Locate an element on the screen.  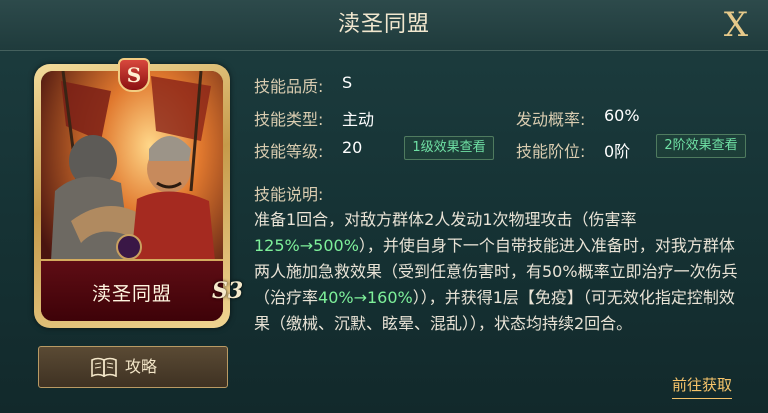
skill-type-value: 主动 is located at coordinates (358, 119).